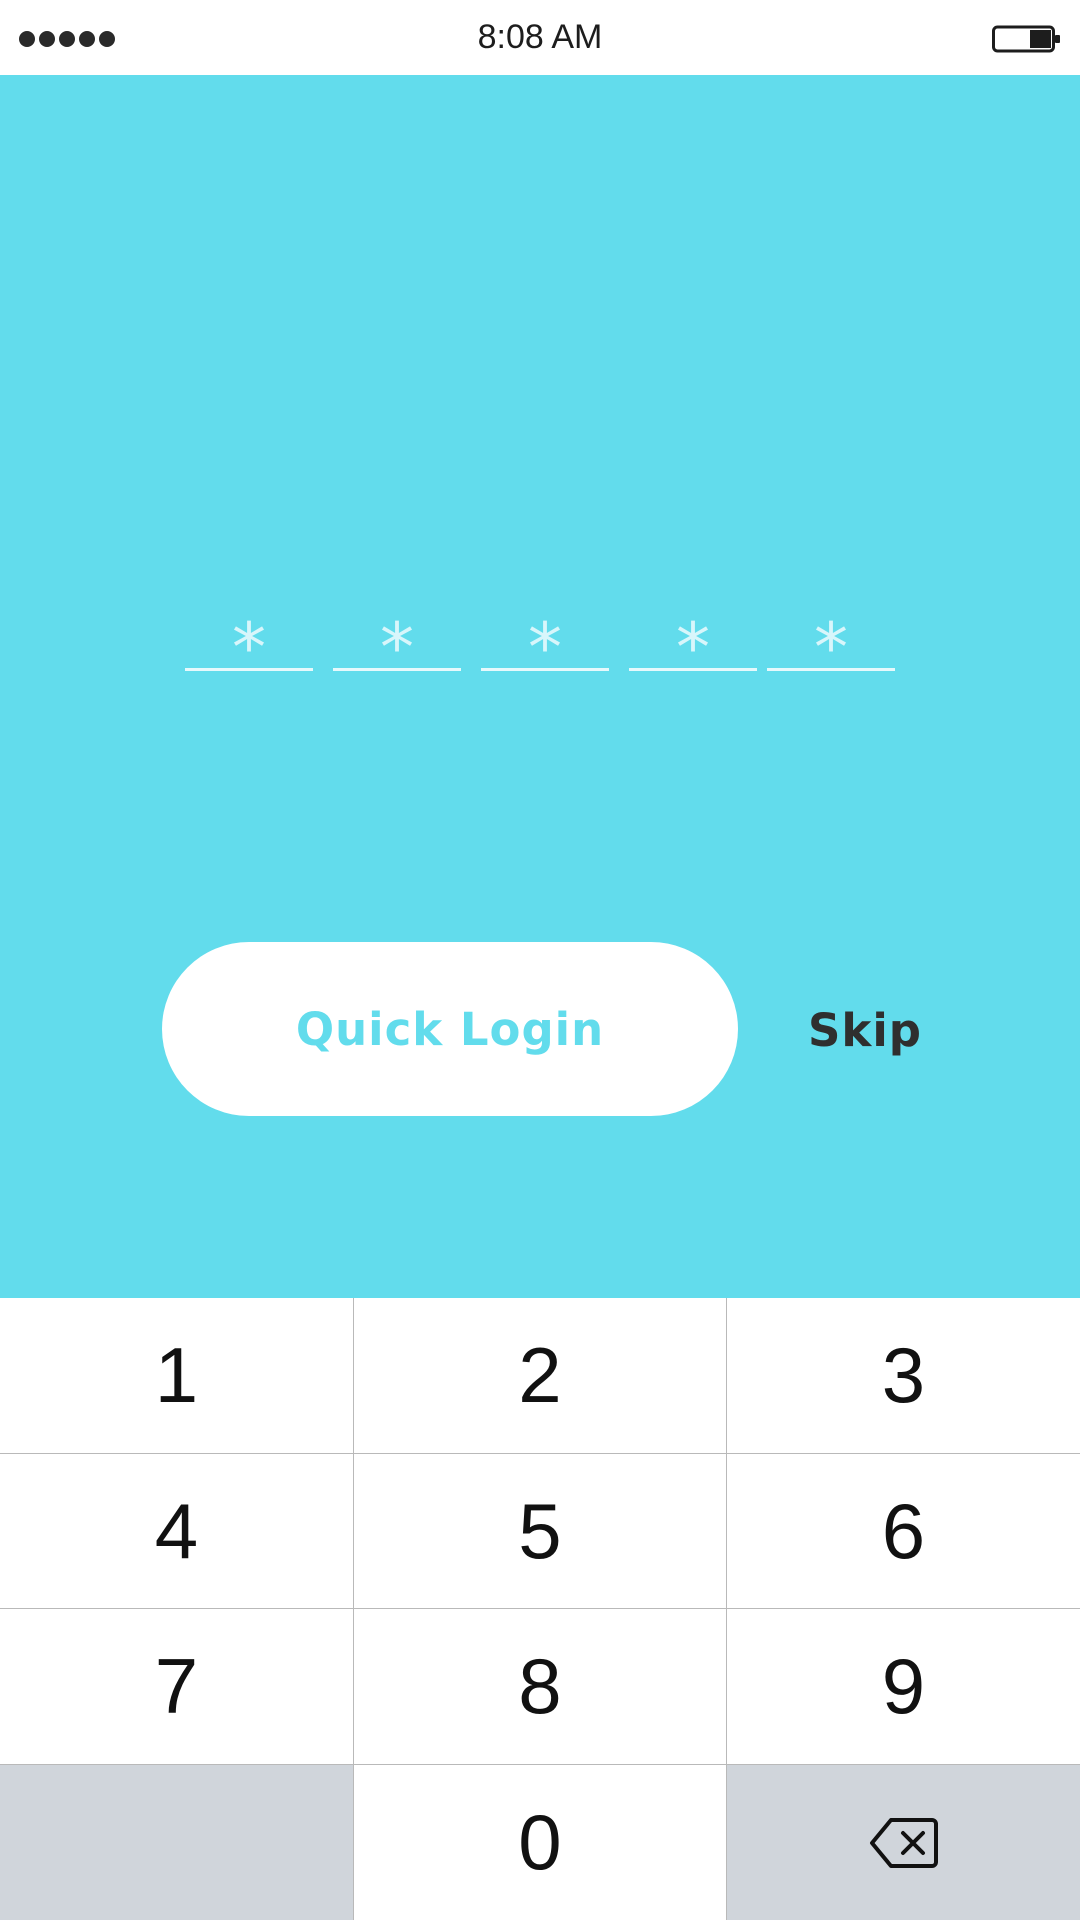 This screenshot has height=1920, width=1080. I want to click on battery-icon, so click(1026, 39).